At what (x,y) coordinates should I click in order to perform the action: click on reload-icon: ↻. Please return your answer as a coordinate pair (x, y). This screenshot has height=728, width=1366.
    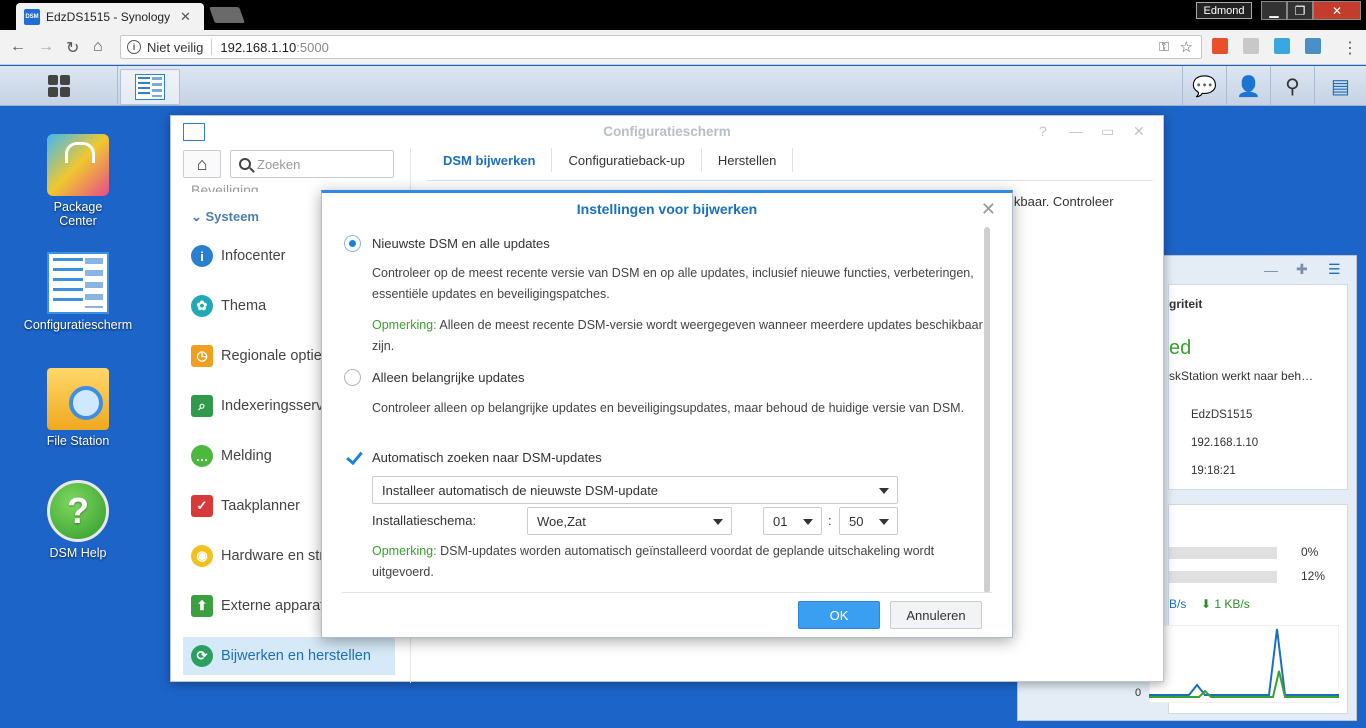
    Looking at the image, I should click on (72, 48).